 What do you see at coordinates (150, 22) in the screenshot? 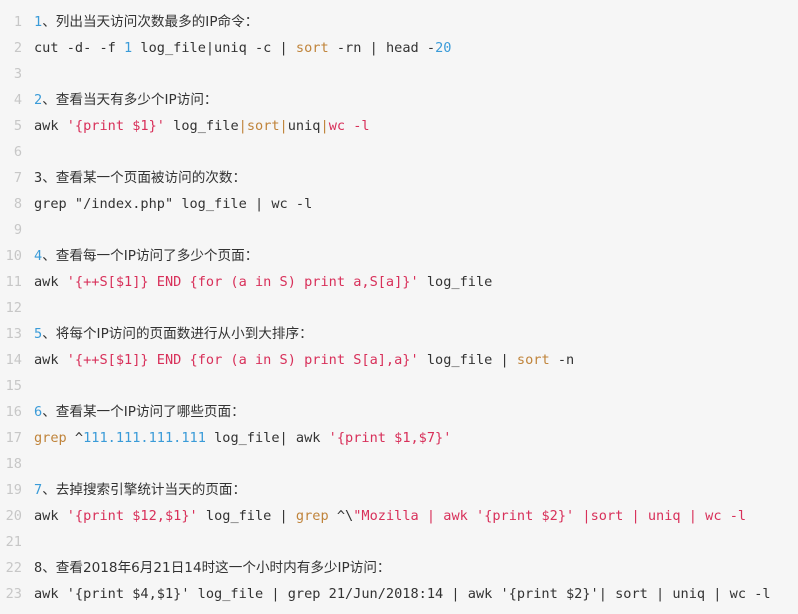
I see `token-cmt: 、列出当天访问次数最多的IP命令：` at bounding box center [150, 22].